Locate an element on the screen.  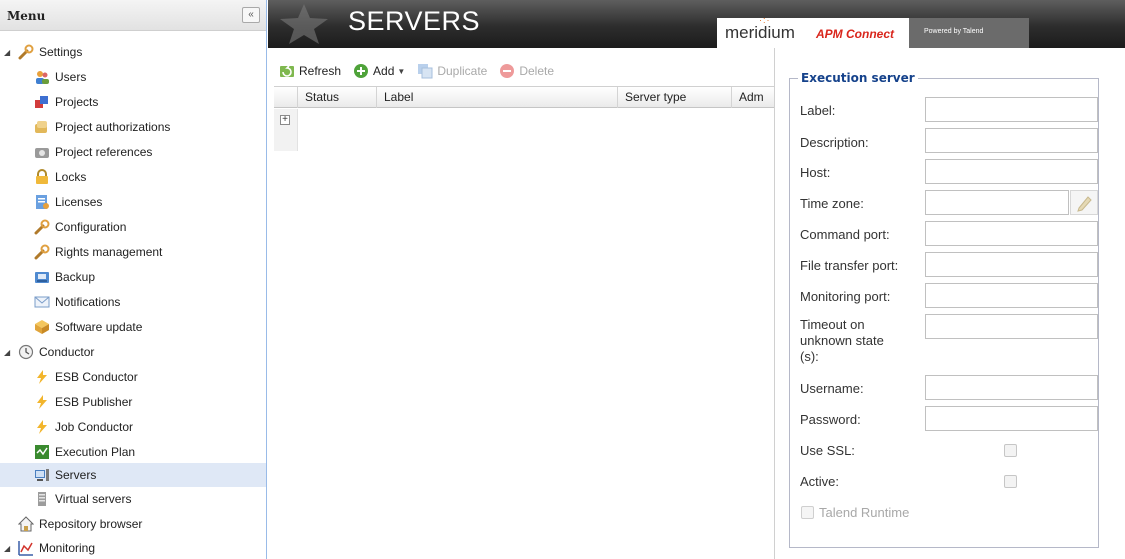
brand-meridium-text: meridium is located at coordinates (760, 32).